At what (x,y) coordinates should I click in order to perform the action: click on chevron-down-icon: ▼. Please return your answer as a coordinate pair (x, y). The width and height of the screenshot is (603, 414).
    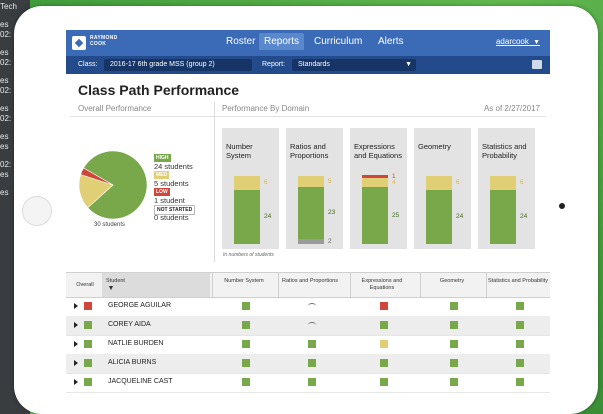
    Looking at the image, I should click on (535, 42).